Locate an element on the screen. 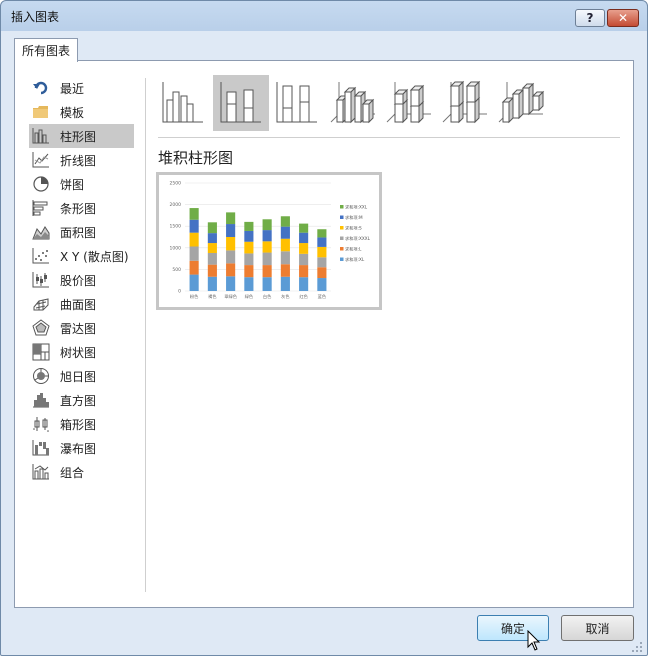  scatter-chart-icon is located at coordinates (41, 256).